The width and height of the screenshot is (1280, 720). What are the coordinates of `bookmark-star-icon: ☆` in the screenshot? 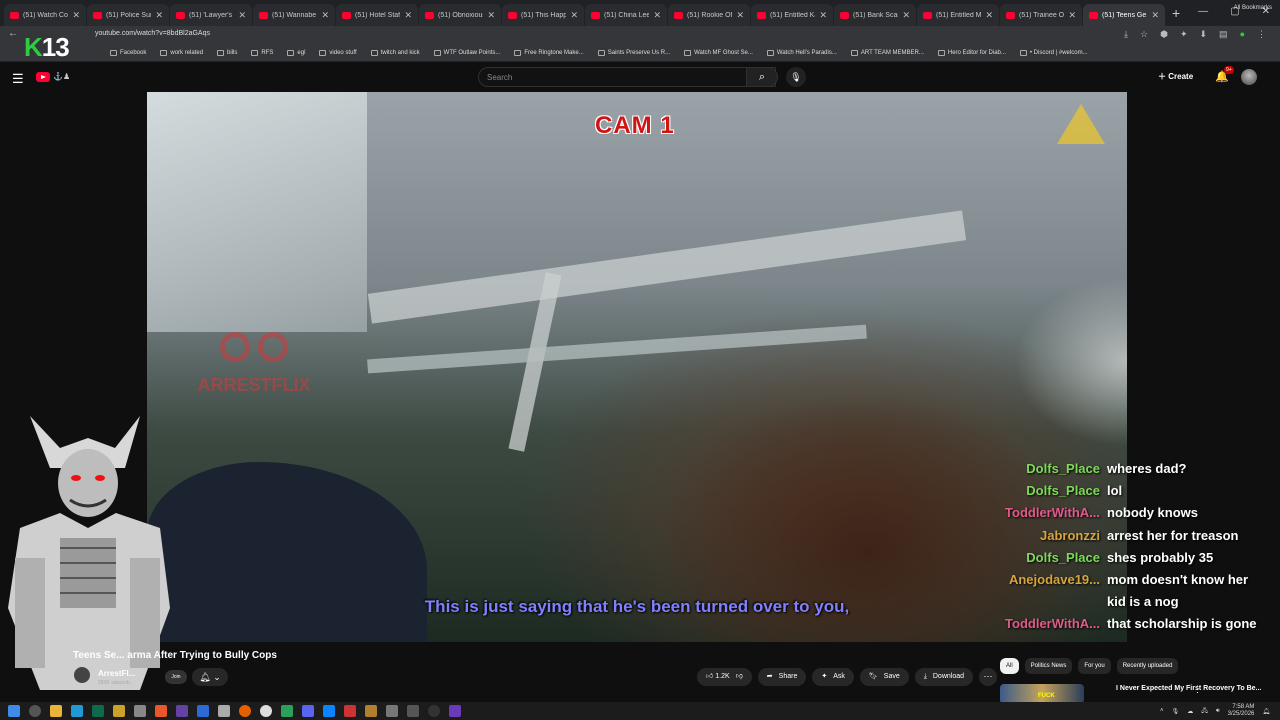 It's located at (1144, 34).